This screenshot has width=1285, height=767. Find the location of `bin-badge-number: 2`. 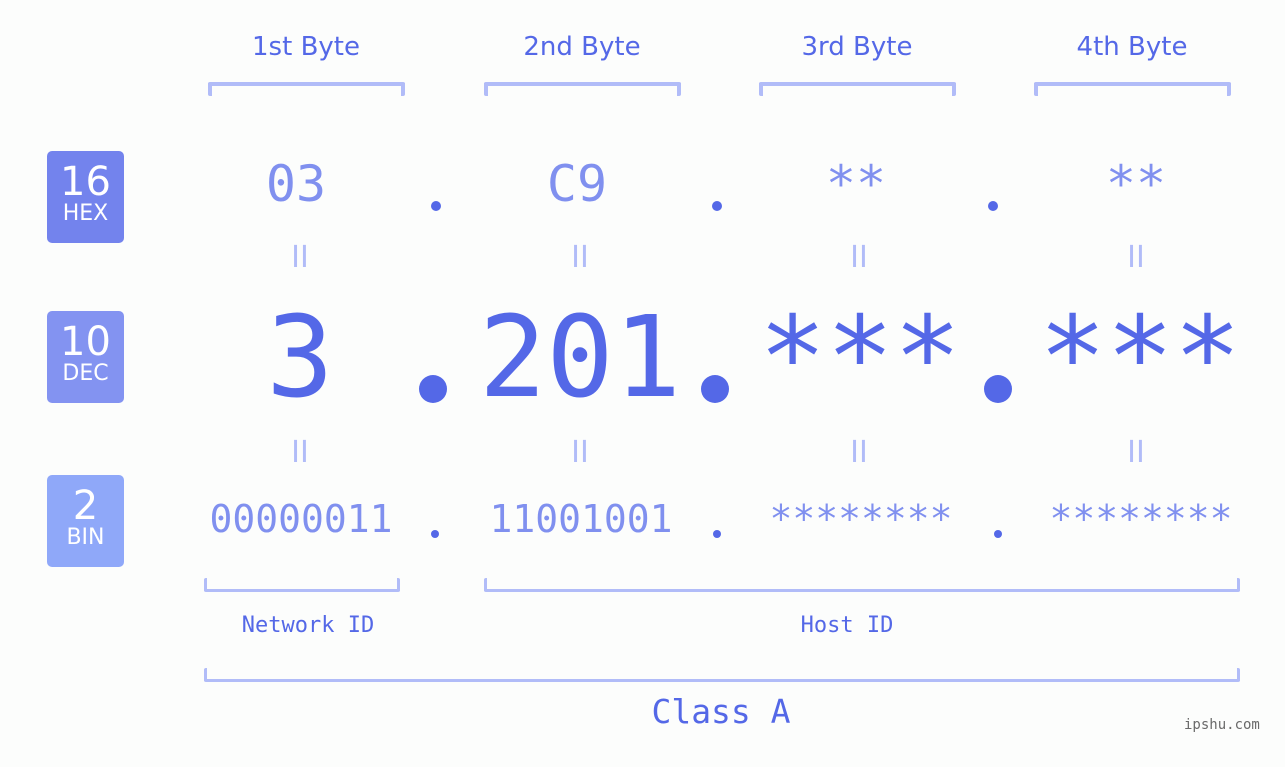

bin-badge-number: 2 is located at coordinates (85, 506).